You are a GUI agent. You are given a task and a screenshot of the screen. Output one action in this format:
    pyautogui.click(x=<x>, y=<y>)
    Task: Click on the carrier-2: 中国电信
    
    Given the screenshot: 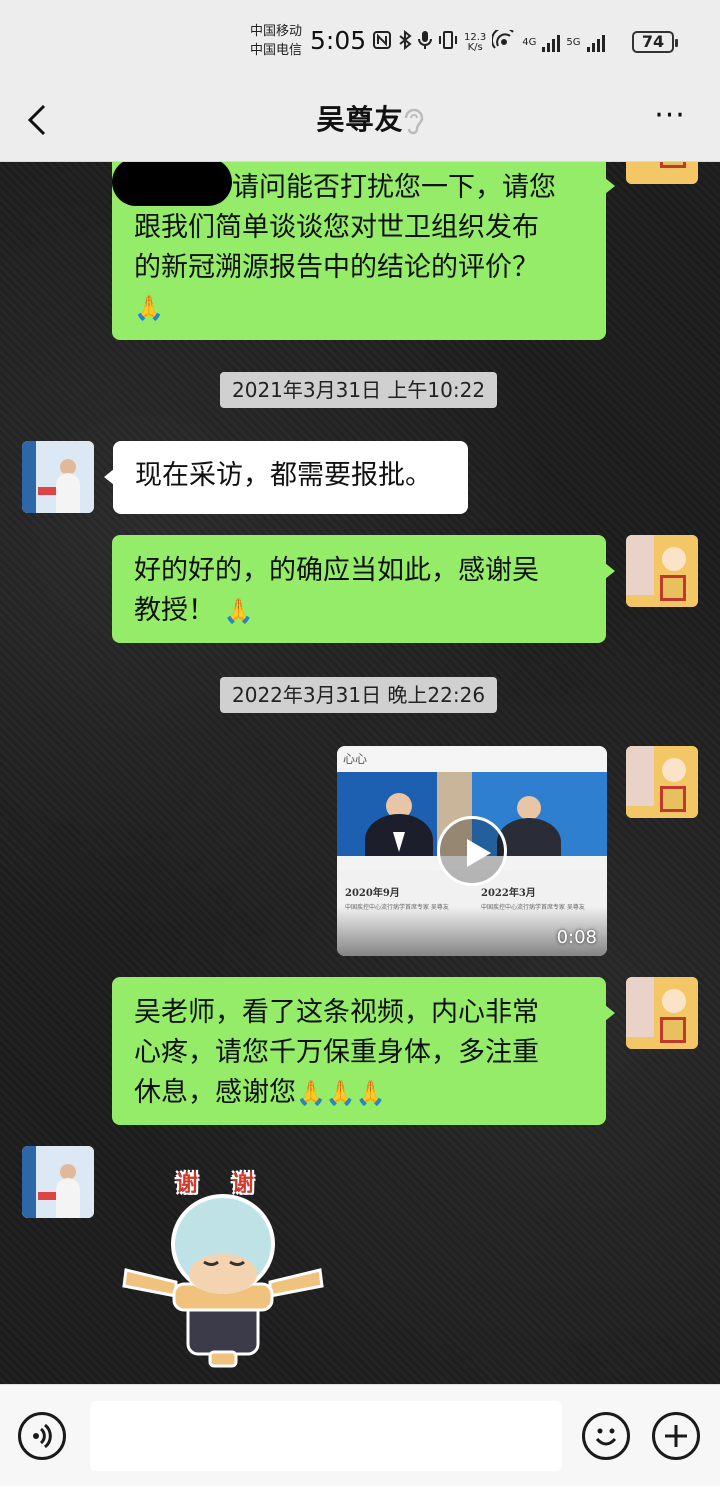 What is the action you would take?
    pyautogui.click(x=276, y=50)
    